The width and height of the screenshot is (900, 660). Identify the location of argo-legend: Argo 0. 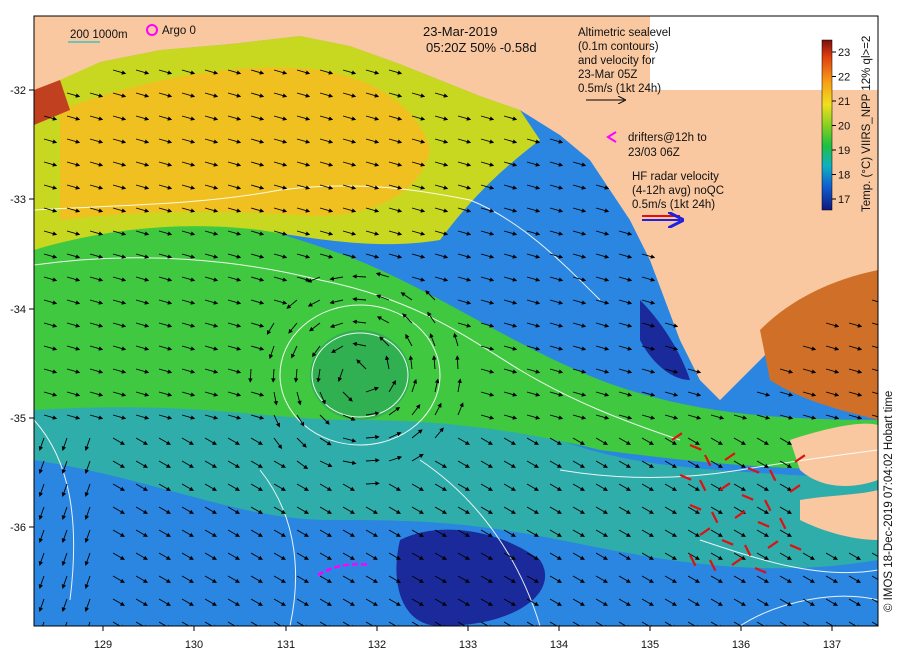
(179, 31).